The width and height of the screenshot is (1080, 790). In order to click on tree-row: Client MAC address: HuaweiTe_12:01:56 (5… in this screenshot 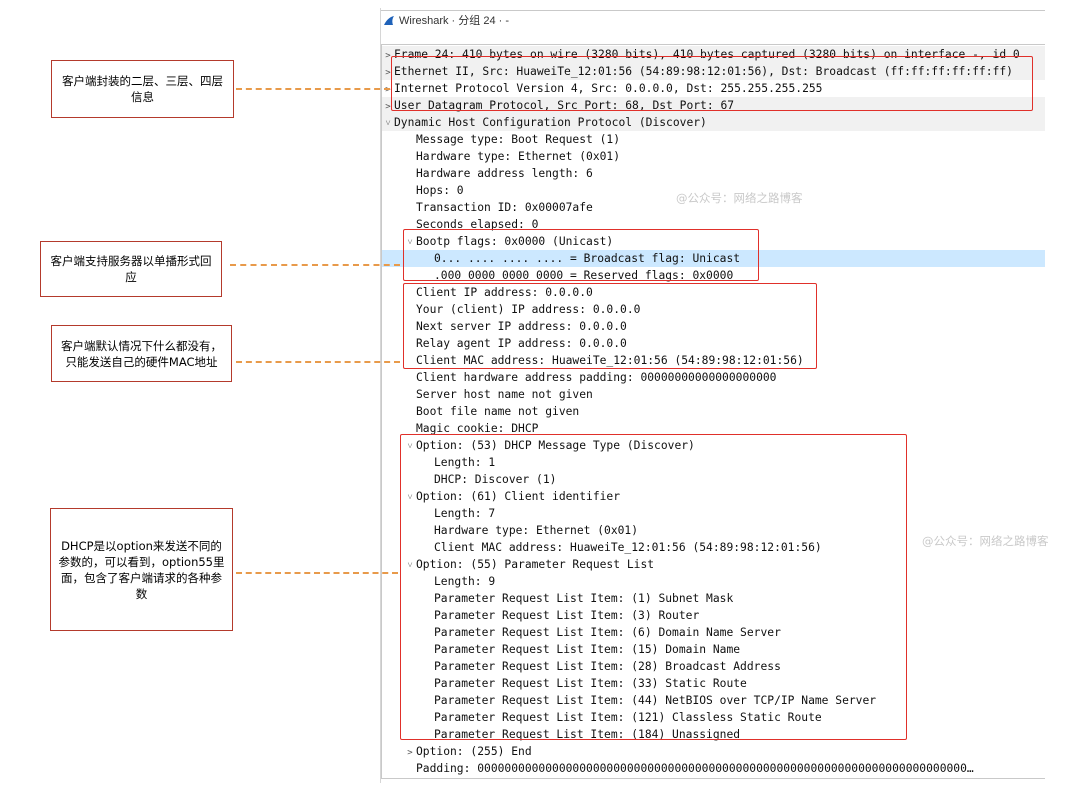, I will do `click(713, 360)`.